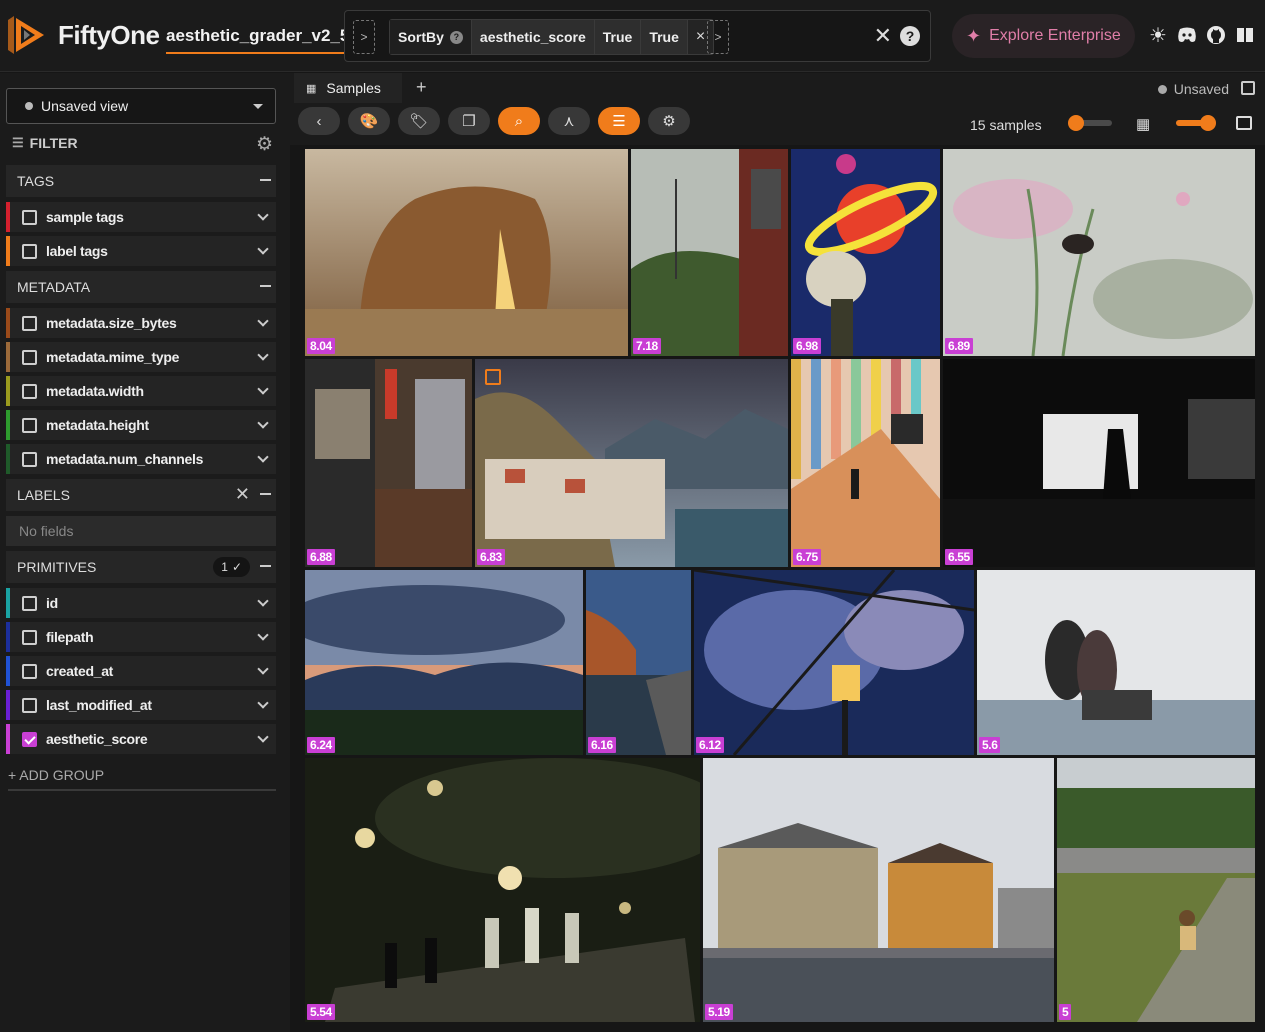 The width and height of the screenshot is (1265, 1032). What do you see at coordinates (618, 37) in the screenshot?
I see `stage-param-reverse: True` at bounding box center [618, 37].